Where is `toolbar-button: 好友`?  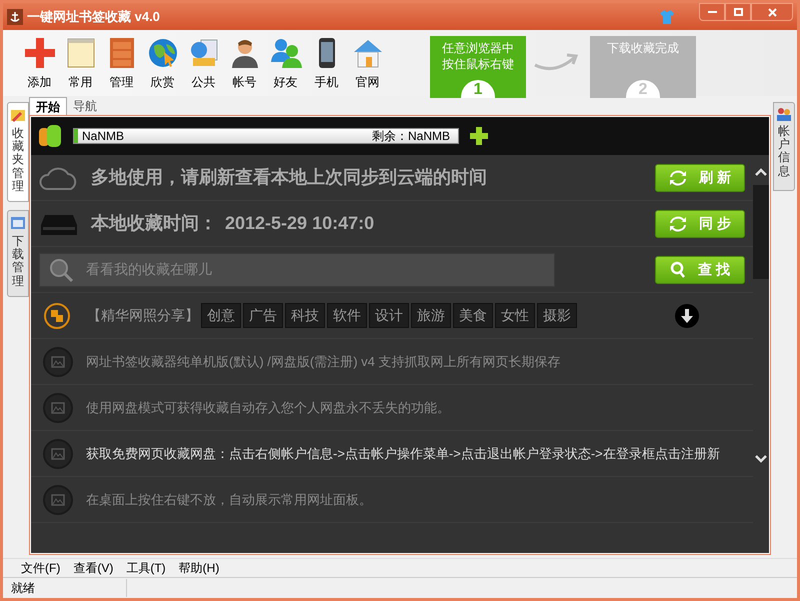
toolbar-button: 好友 is located at coordinates (285, 63).